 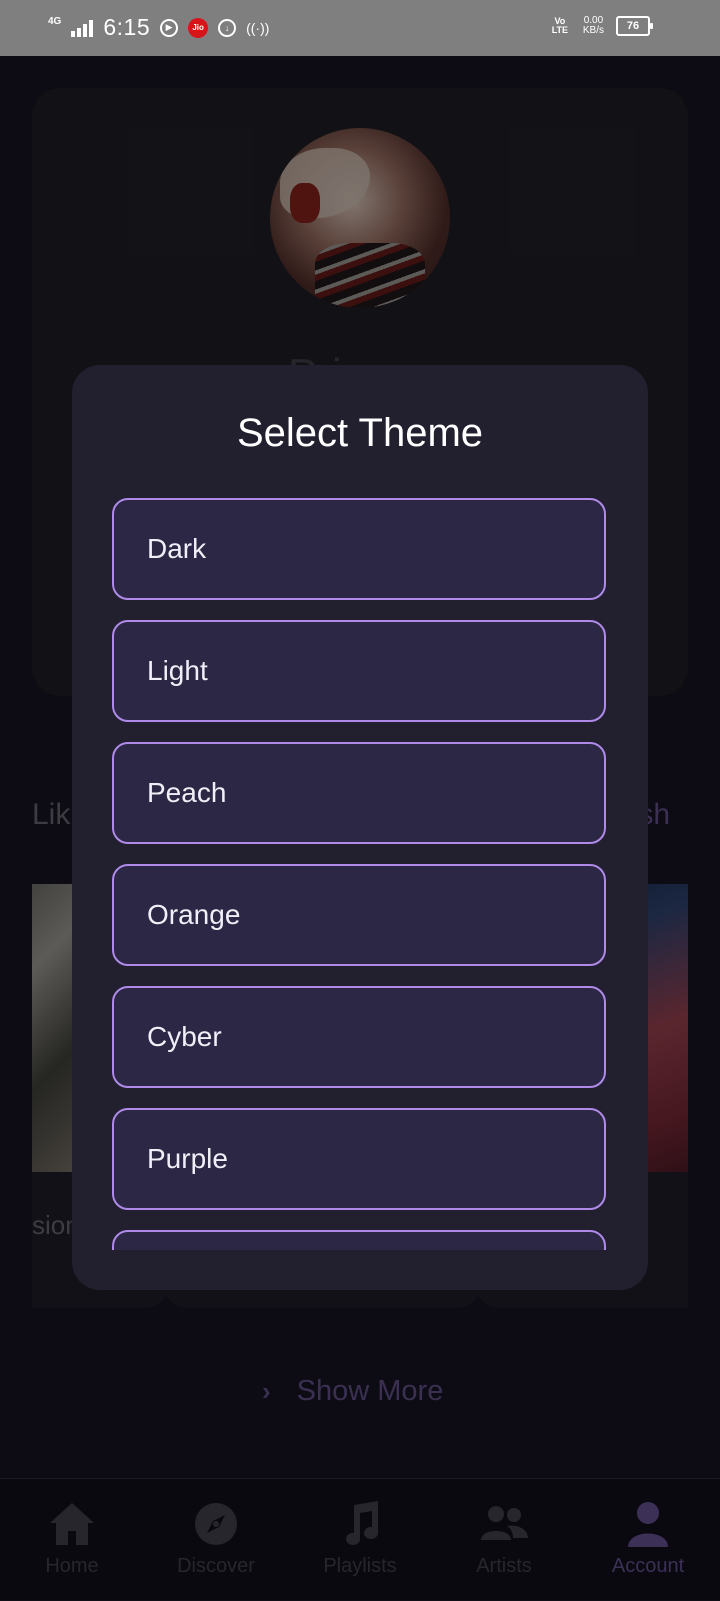 I want to click on jio-icon: Jio, so click(x=198, y=27).